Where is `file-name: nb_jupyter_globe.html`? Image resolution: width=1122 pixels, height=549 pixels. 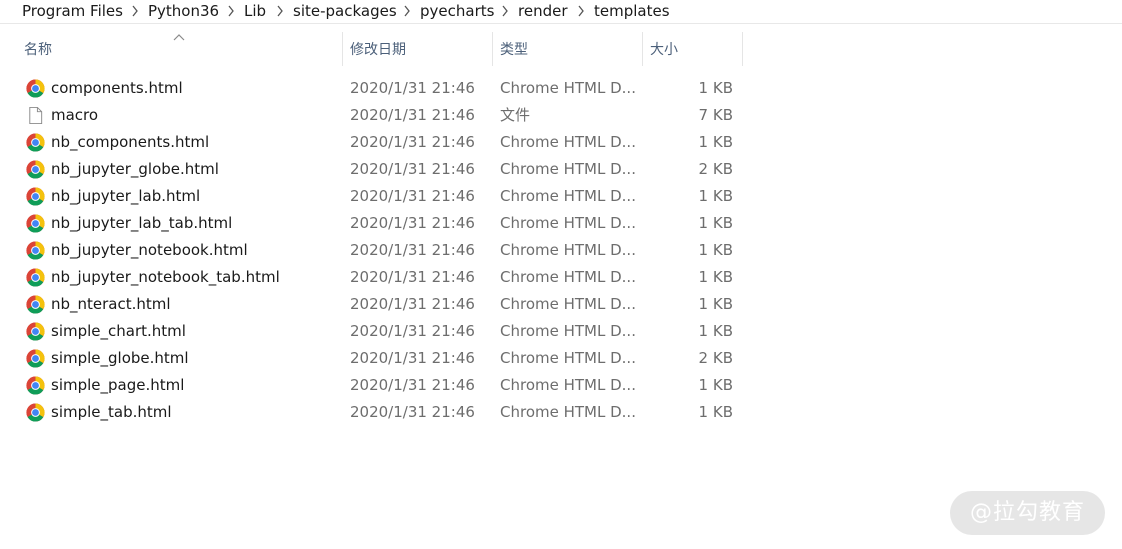 file-name: nb_jupyter_globe.html is located at coordinates (135, 169).